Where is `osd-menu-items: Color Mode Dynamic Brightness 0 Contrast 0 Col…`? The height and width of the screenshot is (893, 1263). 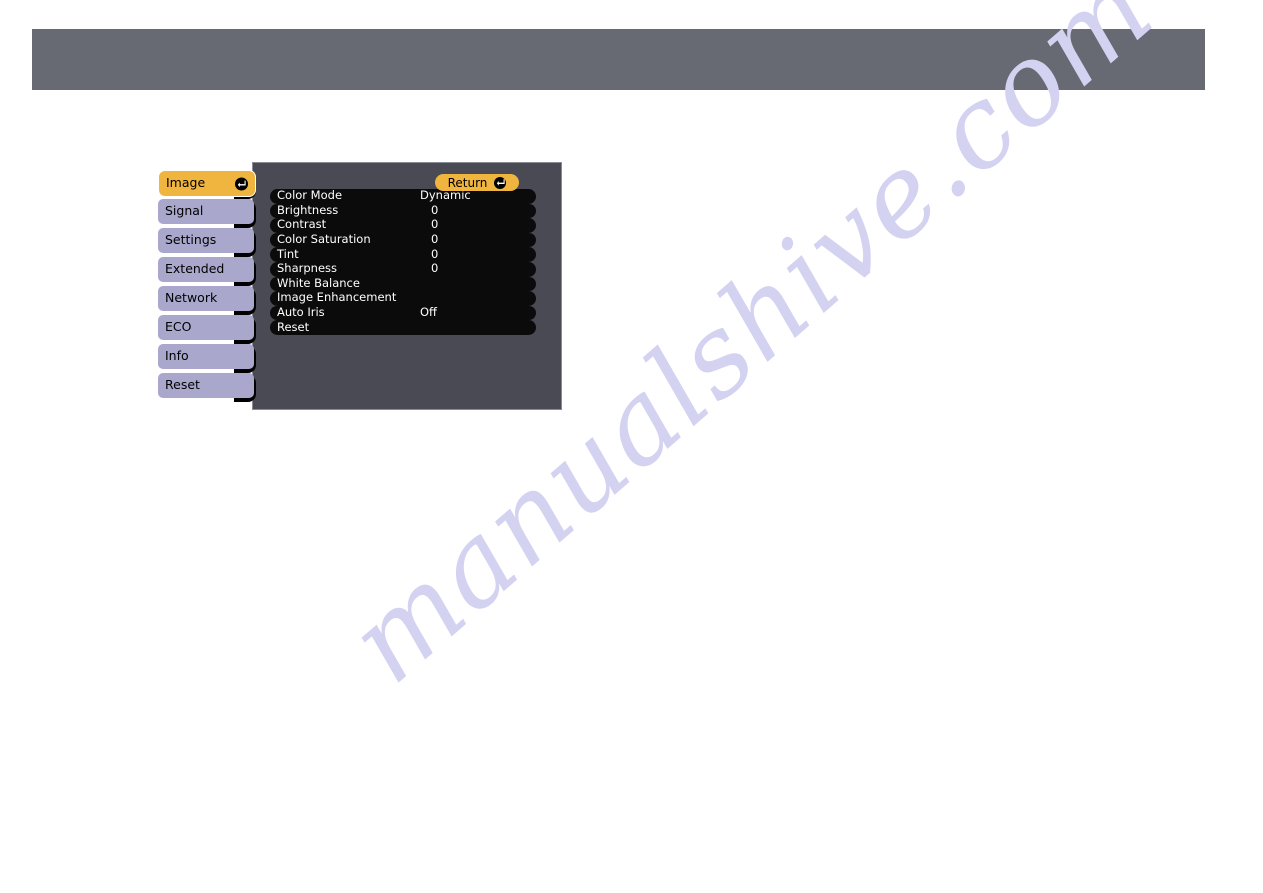
osd-menu-items: Color Mode Dynamic Brightness 0 Contrast 0 Col… is located at coordinates (403, 265).